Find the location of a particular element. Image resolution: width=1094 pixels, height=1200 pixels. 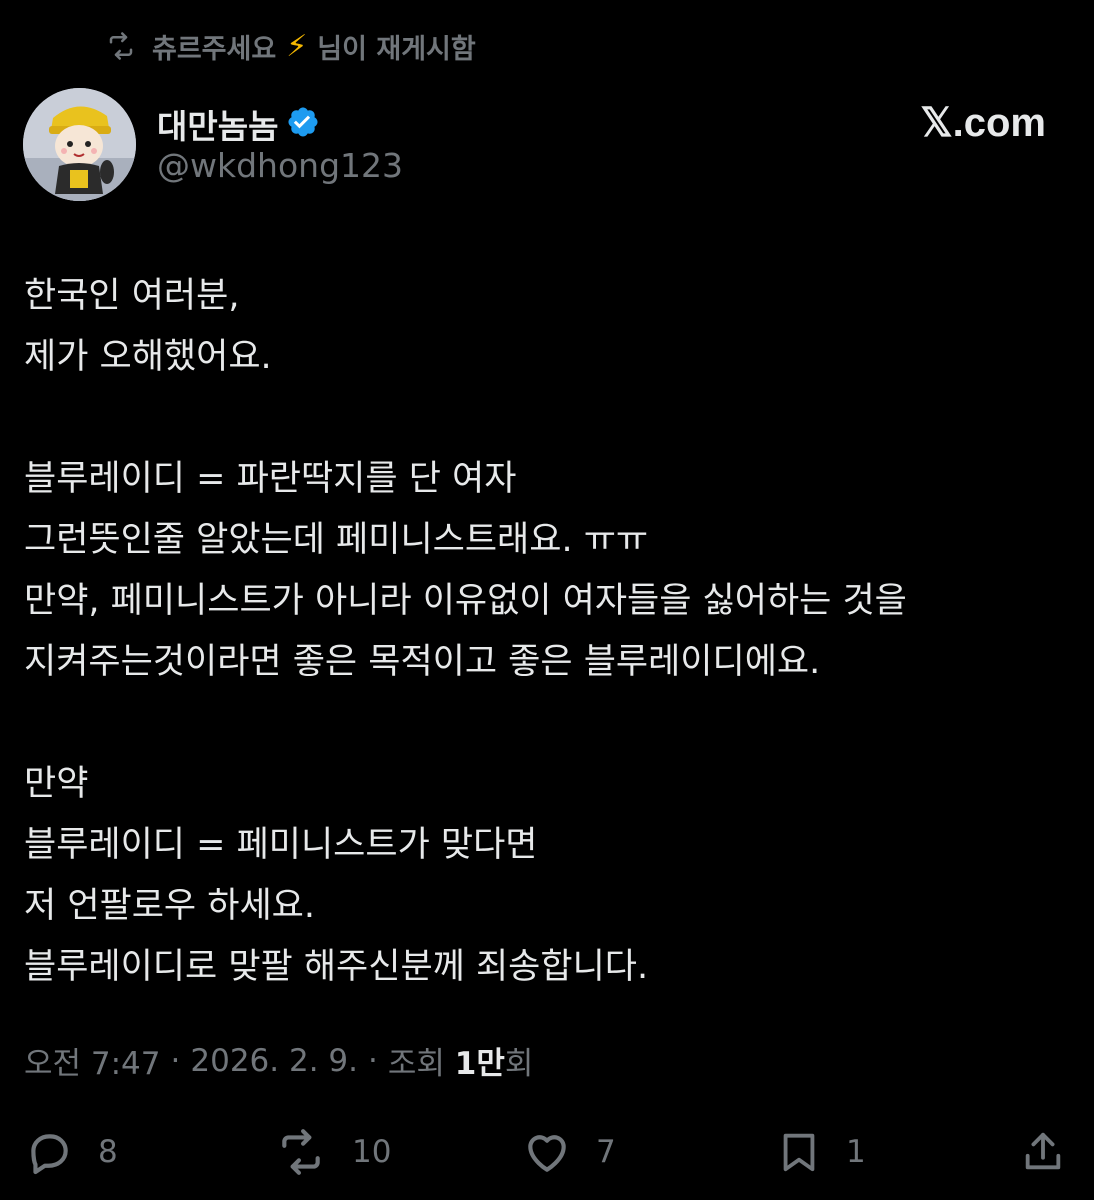

reply-count: 8 is located at coordinates (108, 1152).